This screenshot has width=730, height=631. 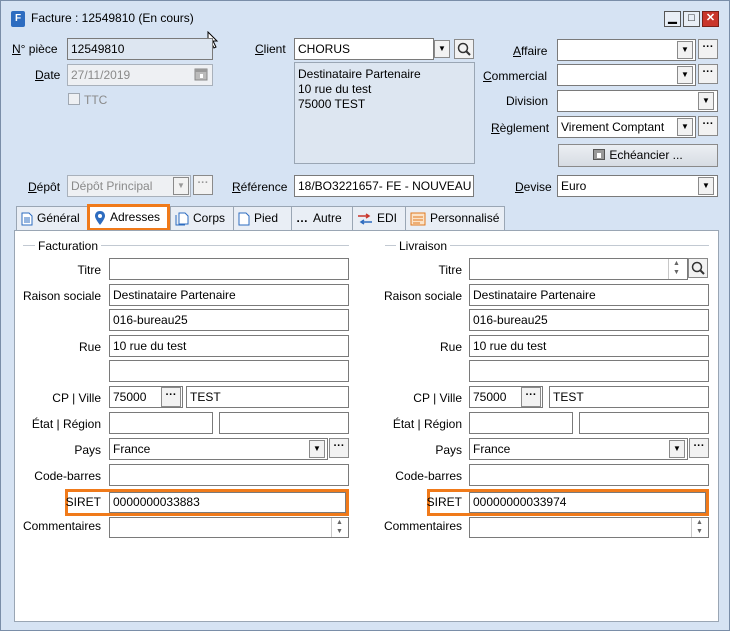 What do you see at coordinates (589, 295) in the screenshot?
I see `liv-raison-sociale-field: Destinataire Partenaire` at bounding box center [589, 295].